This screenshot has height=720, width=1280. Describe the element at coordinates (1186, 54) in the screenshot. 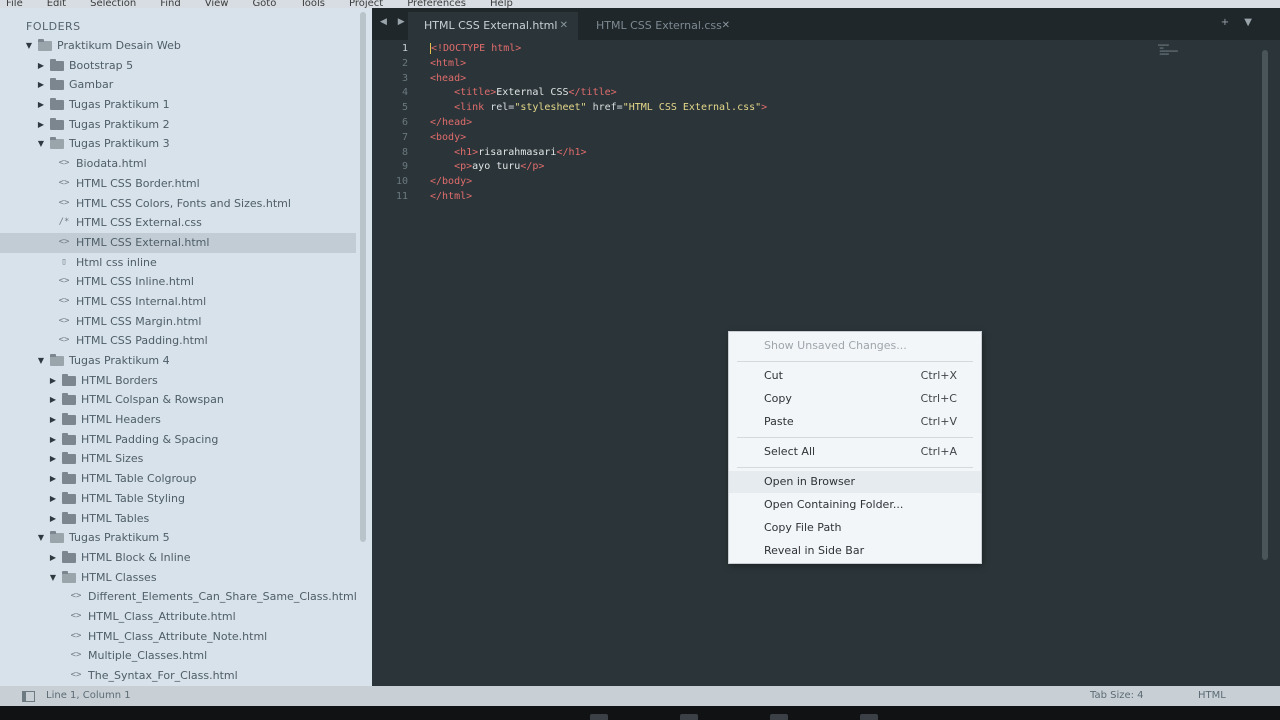

I see `minimap: ▬▬▬▬▬▬ ▬▬ ▬▬▬▬▬▬▬▬▬▬ ▬▬▬▬▬` at that location.